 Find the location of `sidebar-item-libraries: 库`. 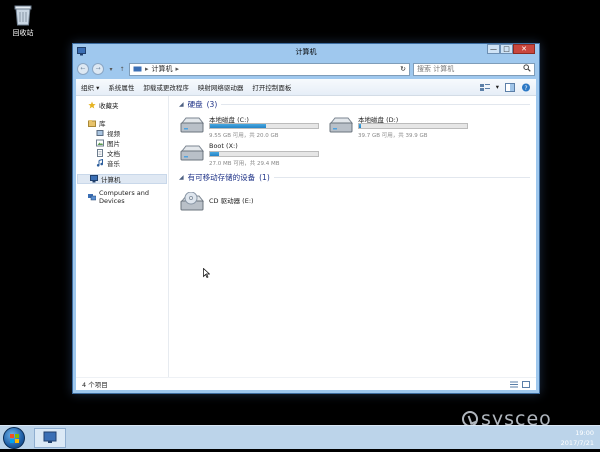

sidebar-item-libraries: 库 is located at coordinates (122, 123).